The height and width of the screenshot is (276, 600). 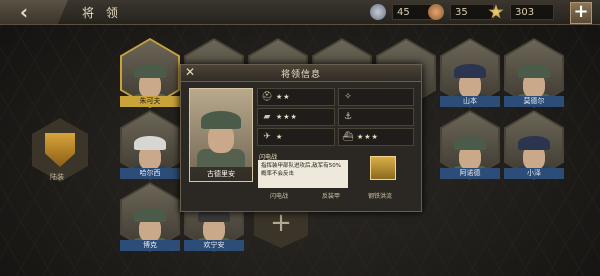 What do you see at coordinates (348, 117) in the screenshot?
I see `navy-icon: ⚓` at bounding box center [348, 117].